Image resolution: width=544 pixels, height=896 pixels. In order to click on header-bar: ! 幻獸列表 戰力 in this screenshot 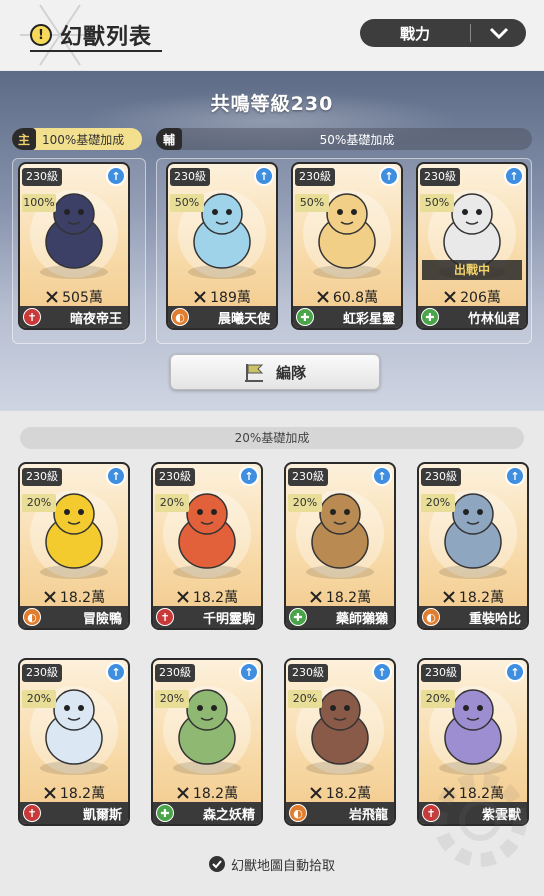, I will do `click(272, 35)`.